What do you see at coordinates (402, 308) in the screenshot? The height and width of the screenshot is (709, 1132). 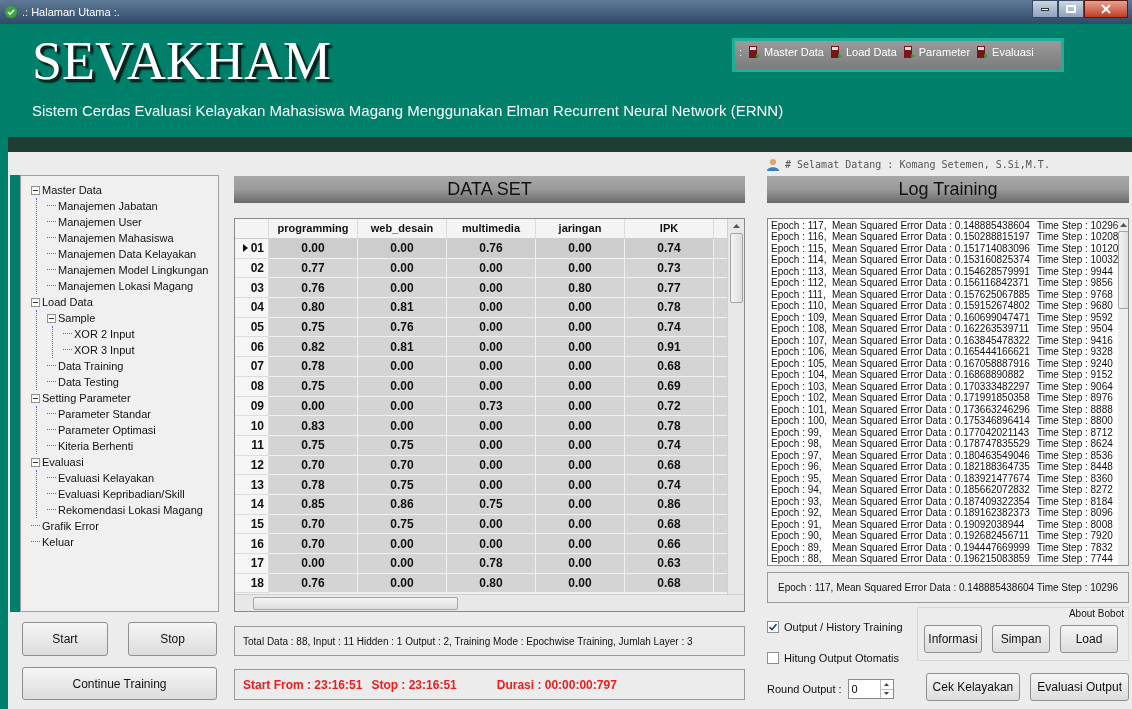 I see `table-cell: 0.81` at bounding box center [402, 308].